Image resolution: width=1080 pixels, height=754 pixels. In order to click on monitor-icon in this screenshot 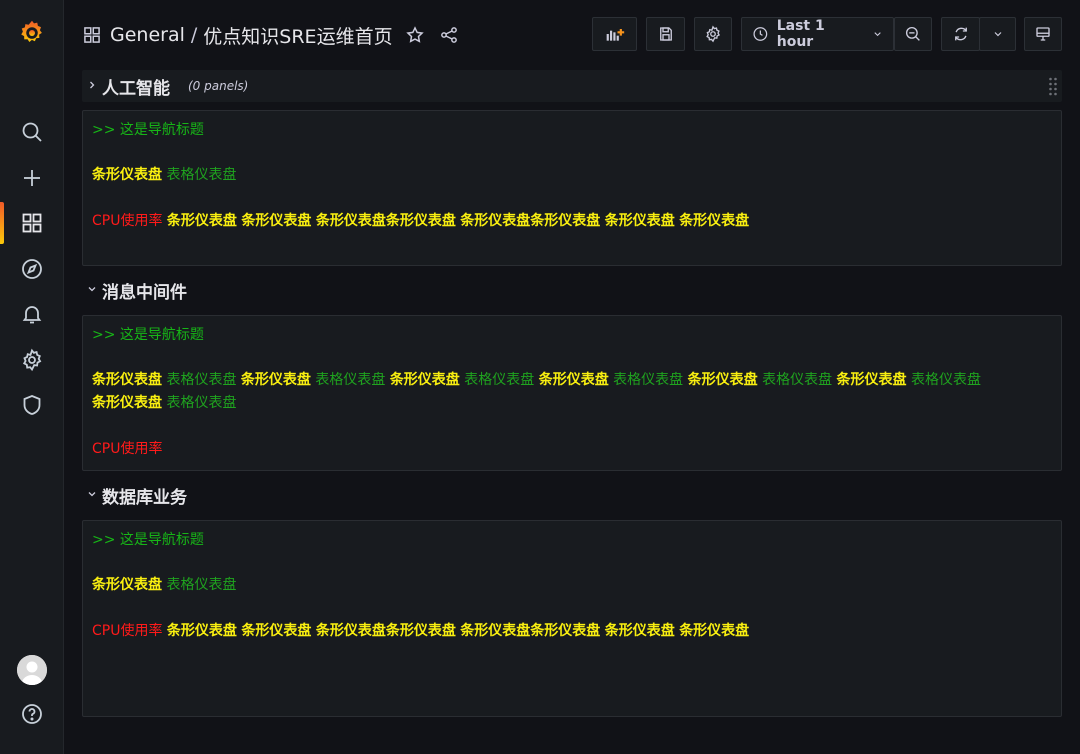, I will do `click(1043, 34)`.